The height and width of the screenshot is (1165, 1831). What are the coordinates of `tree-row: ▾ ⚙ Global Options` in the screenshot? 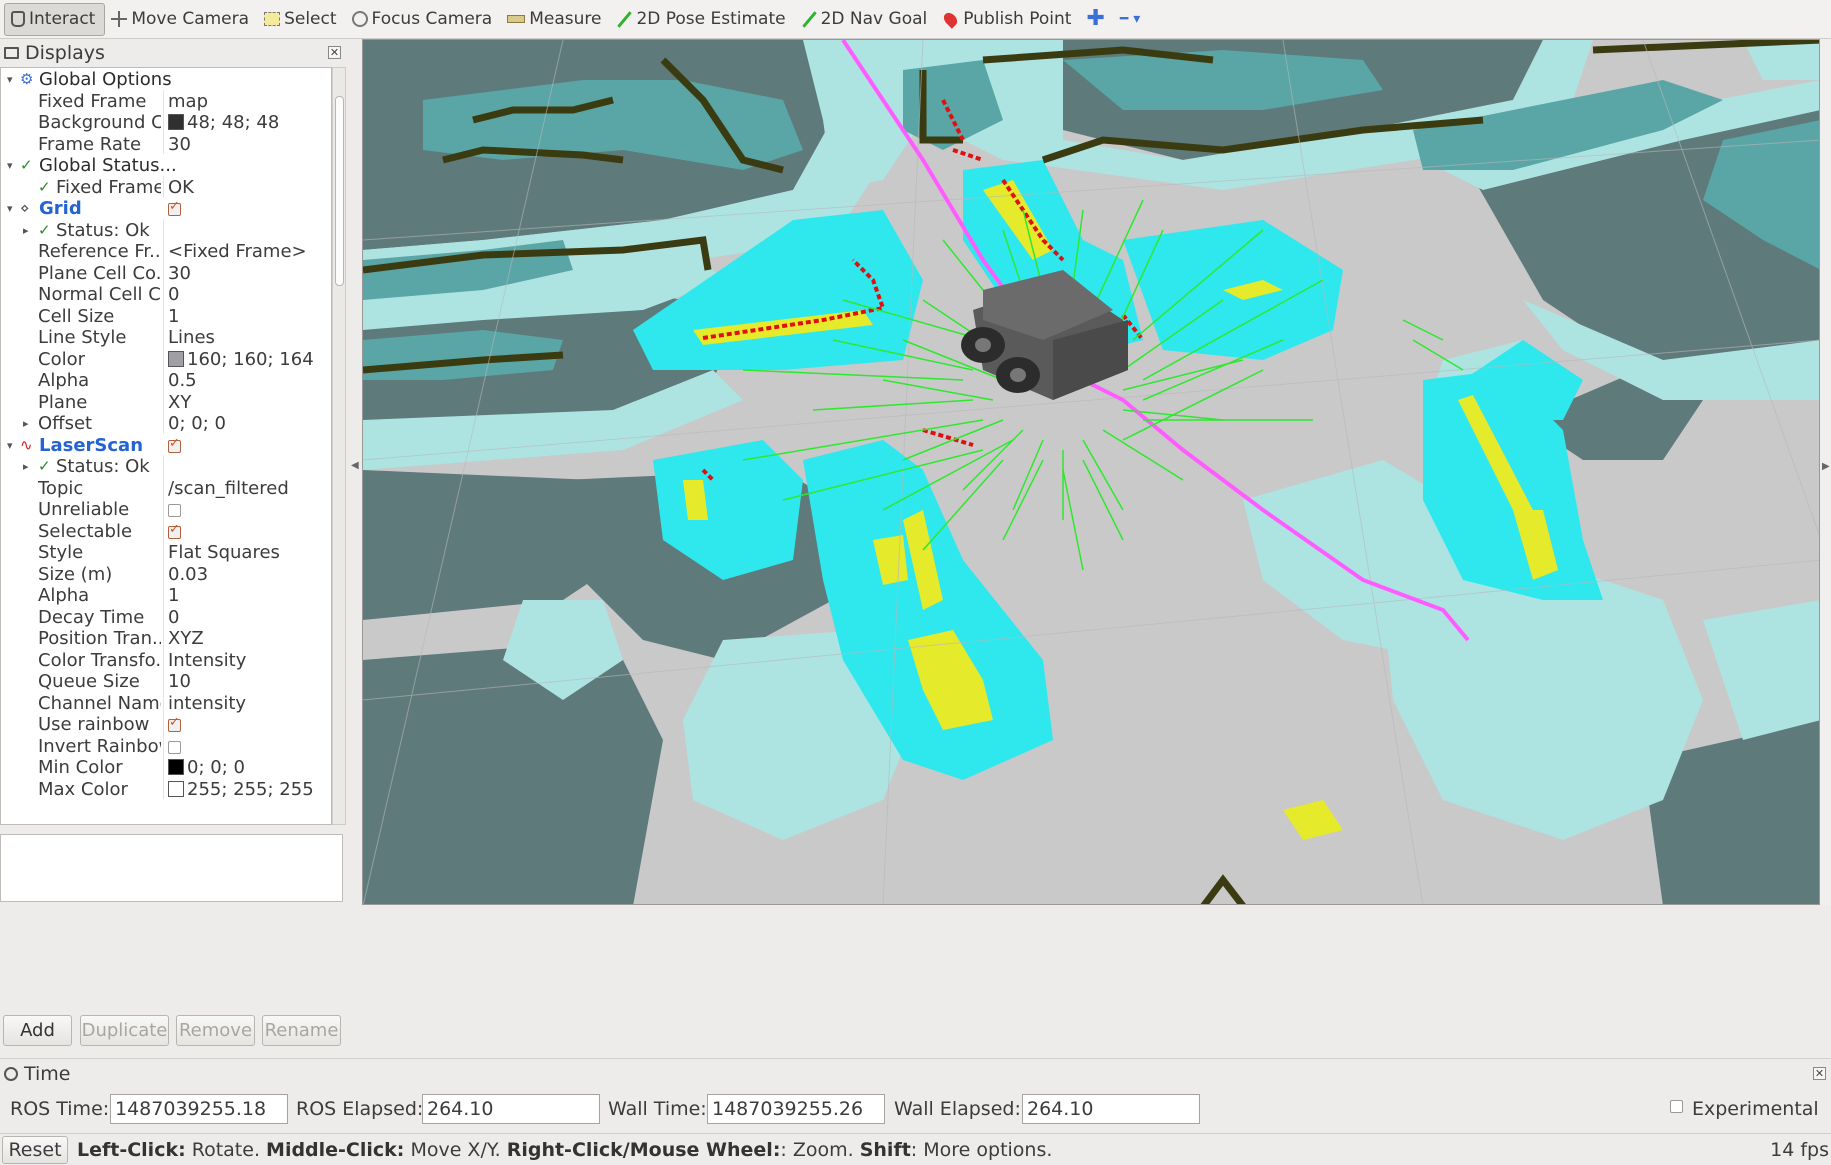 It's located at (166, 79).